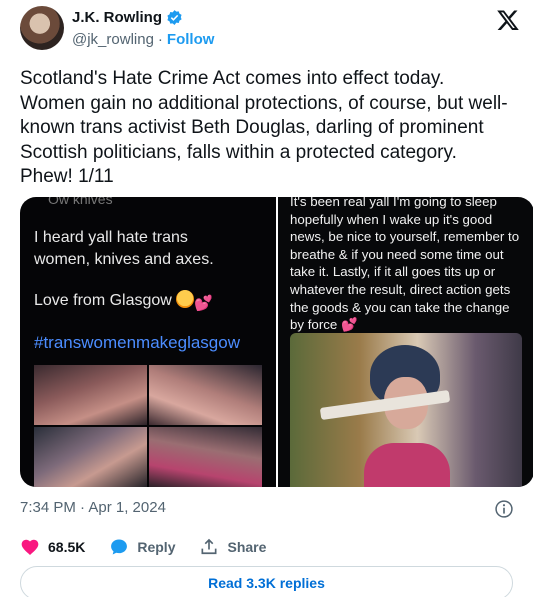  I want to click on media-left-hashtag: #transwomenmakeglasgow, so click(137, 342).